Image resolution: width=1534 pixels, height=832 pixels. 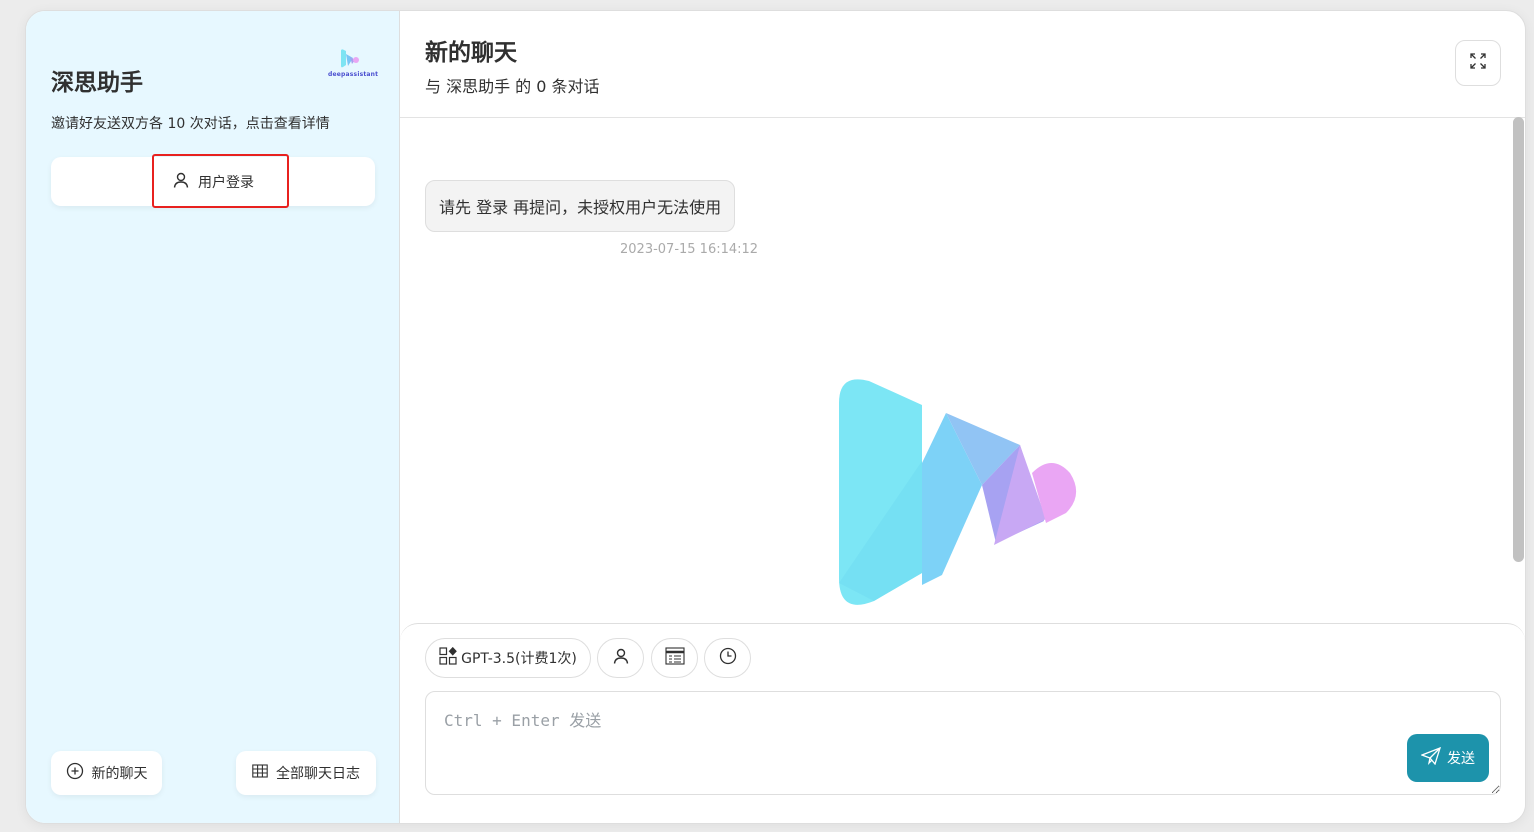 I want to click on send-label: 发送, so click(x=1461, y=759).